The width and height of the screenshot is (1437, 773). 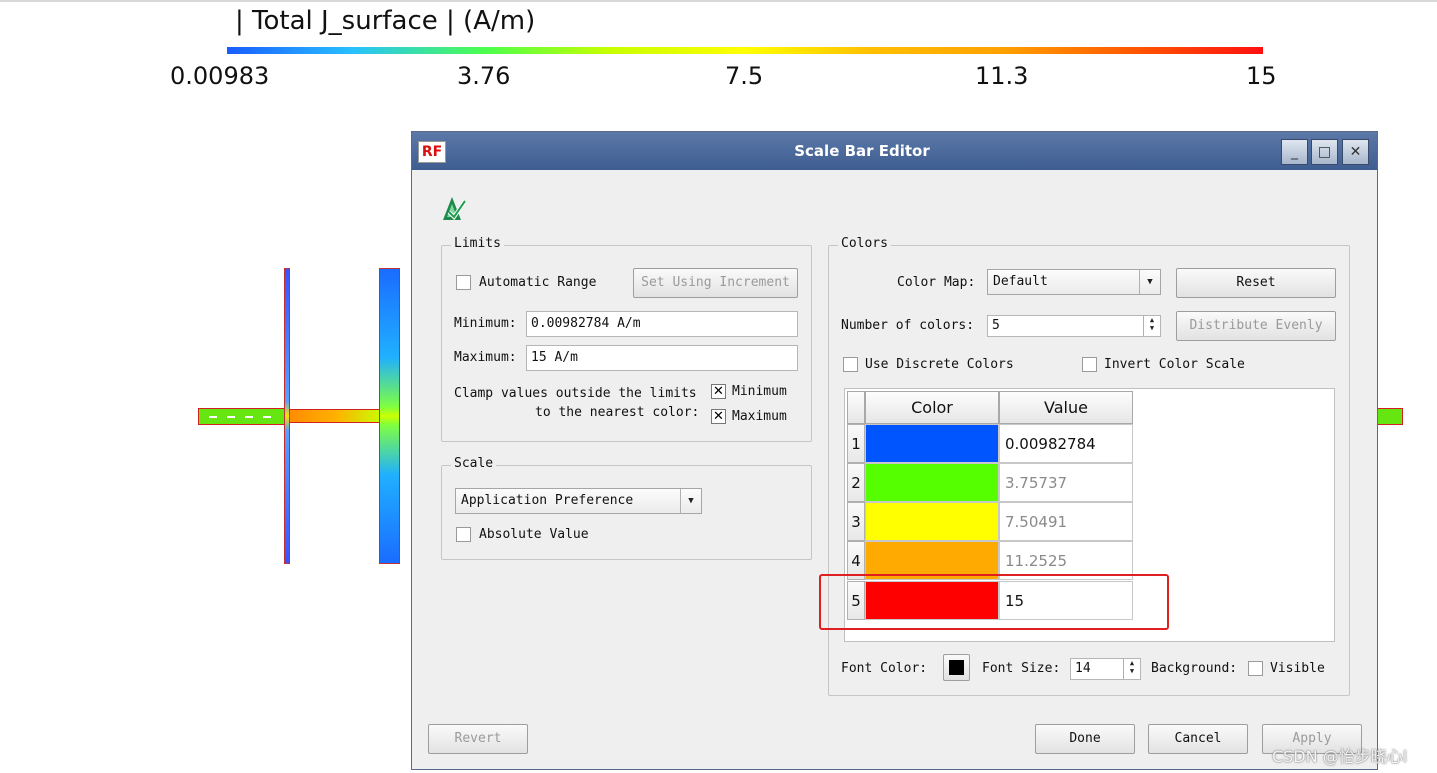 I want to click on clamp-maximum-label: Maximum, so click(x=759, y=416).